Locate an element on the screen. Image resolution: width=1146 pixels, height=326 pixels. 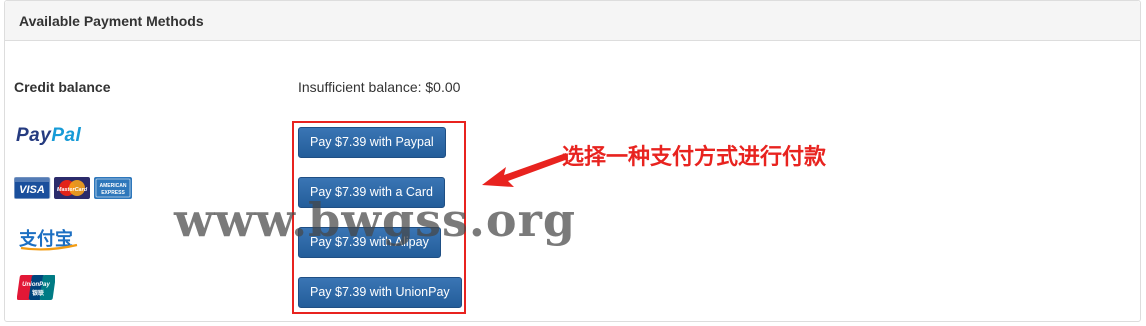
svg-text: MasterCard is located at coordinates (72, 190).